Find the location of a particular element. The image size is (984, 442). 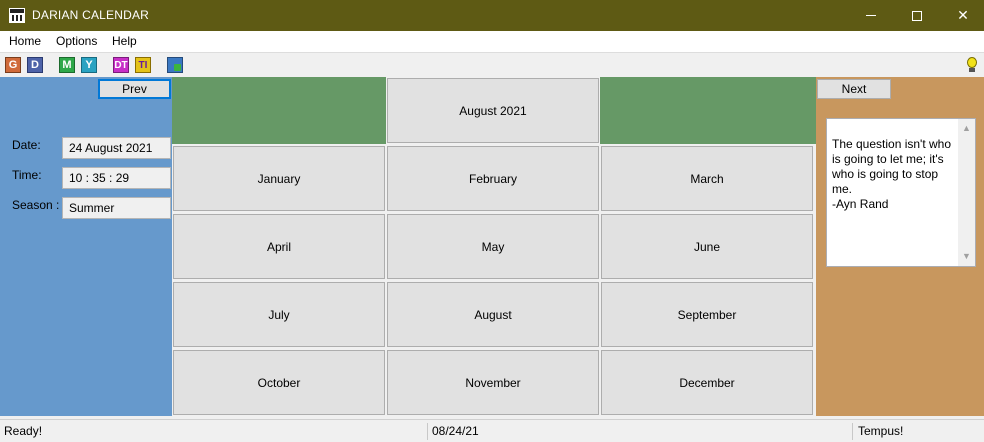

title-bar: DARIAN CALENDAR ✕ is located at coordinates (492, 15).